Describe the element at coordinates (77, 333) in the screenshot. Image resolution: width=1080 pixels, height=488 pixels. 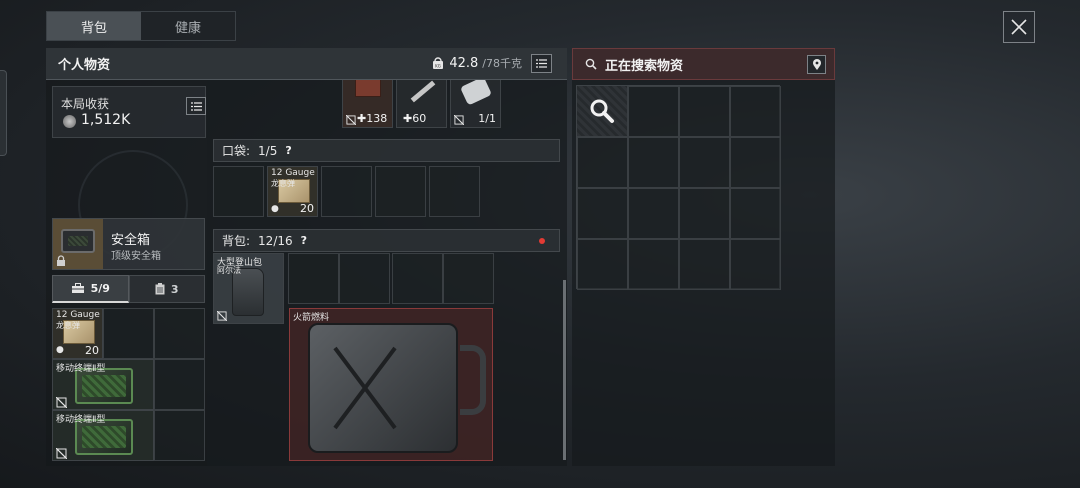
I see `safe-ammo-item: 12 Gauge 龙息弹 ● 20` at that location.